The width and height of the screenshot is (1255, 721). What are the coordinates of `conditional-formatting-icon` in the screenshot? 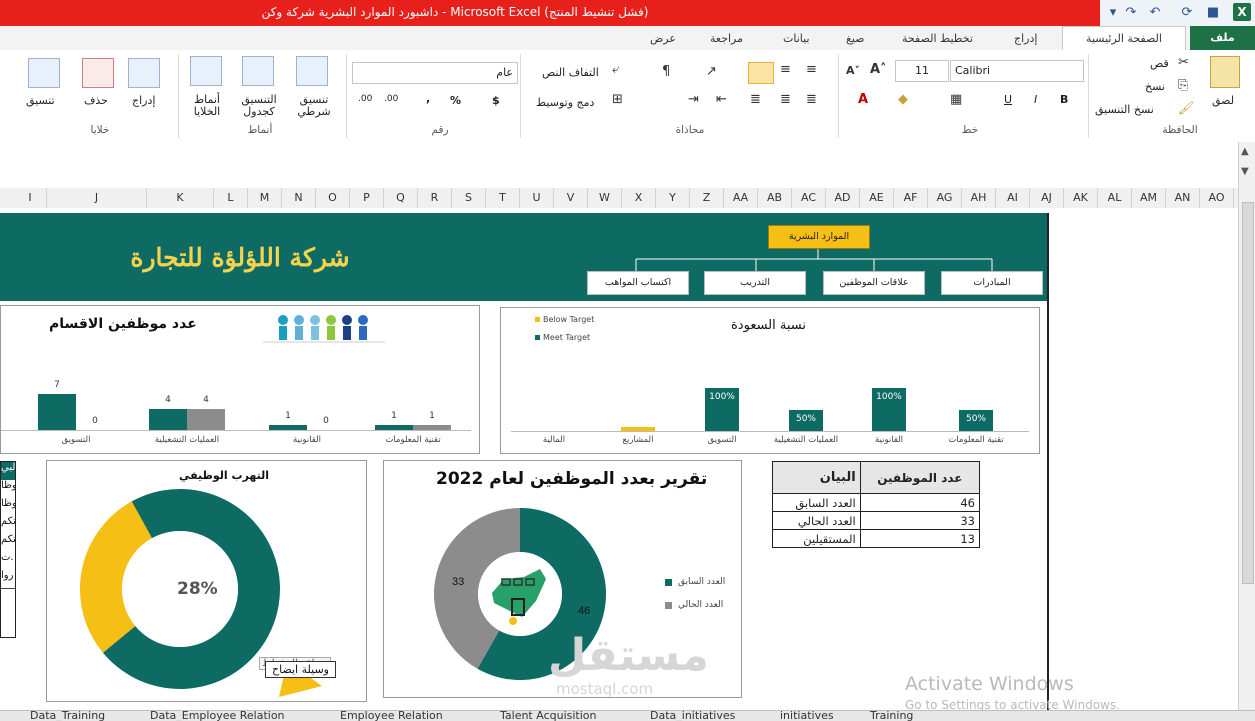 It's located at (312, 71).